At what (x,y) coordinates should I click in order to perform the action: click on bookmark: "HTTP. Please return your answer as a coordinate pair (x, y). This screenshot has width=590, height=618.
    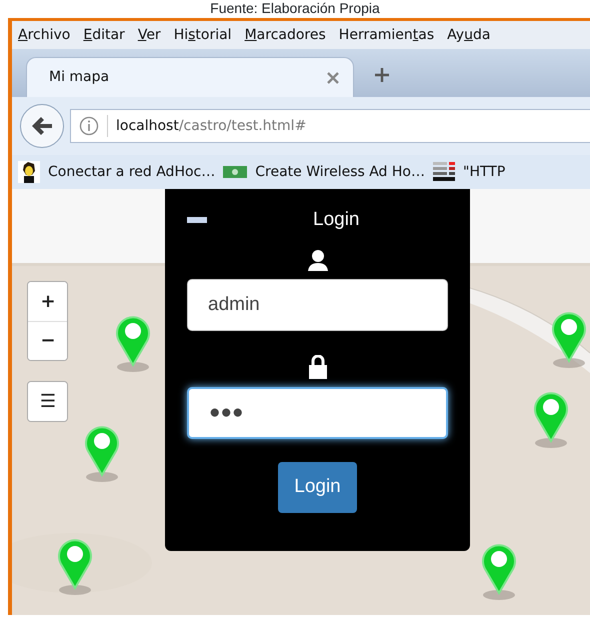
    Looking at the image, I should click on (469, 172).